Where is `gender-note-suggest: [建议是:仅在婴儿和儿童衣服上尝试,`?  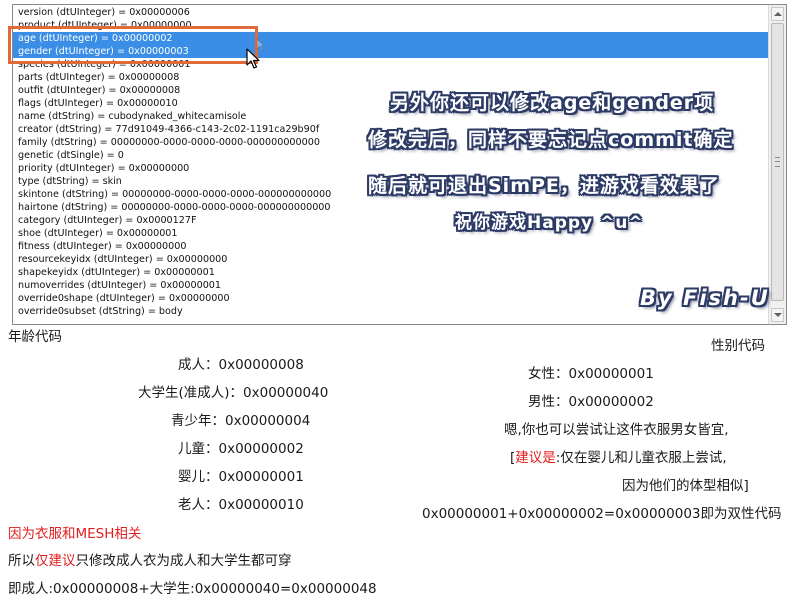
gender-note-suggest: [建议是:仅在婴儿和儿童衣服上尝试, is located at coordinates (618, 458).